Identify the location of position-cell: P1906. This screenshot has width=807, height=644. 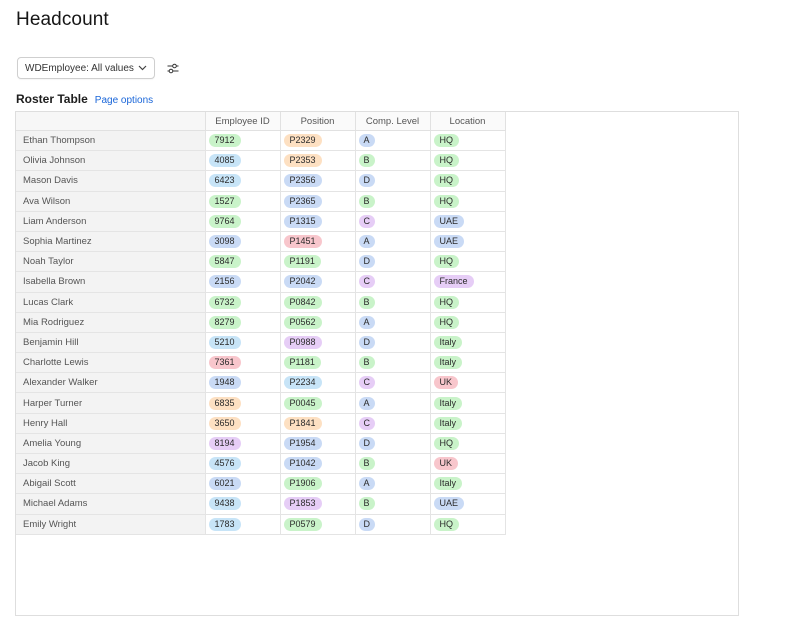
(318, 484).